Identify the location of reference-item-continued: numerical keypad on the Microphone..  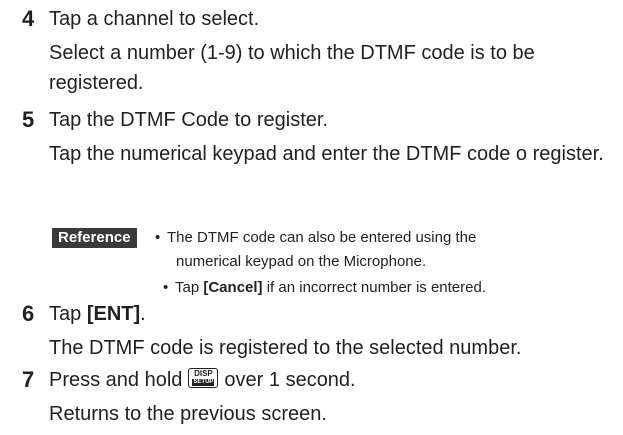
(301, 262).